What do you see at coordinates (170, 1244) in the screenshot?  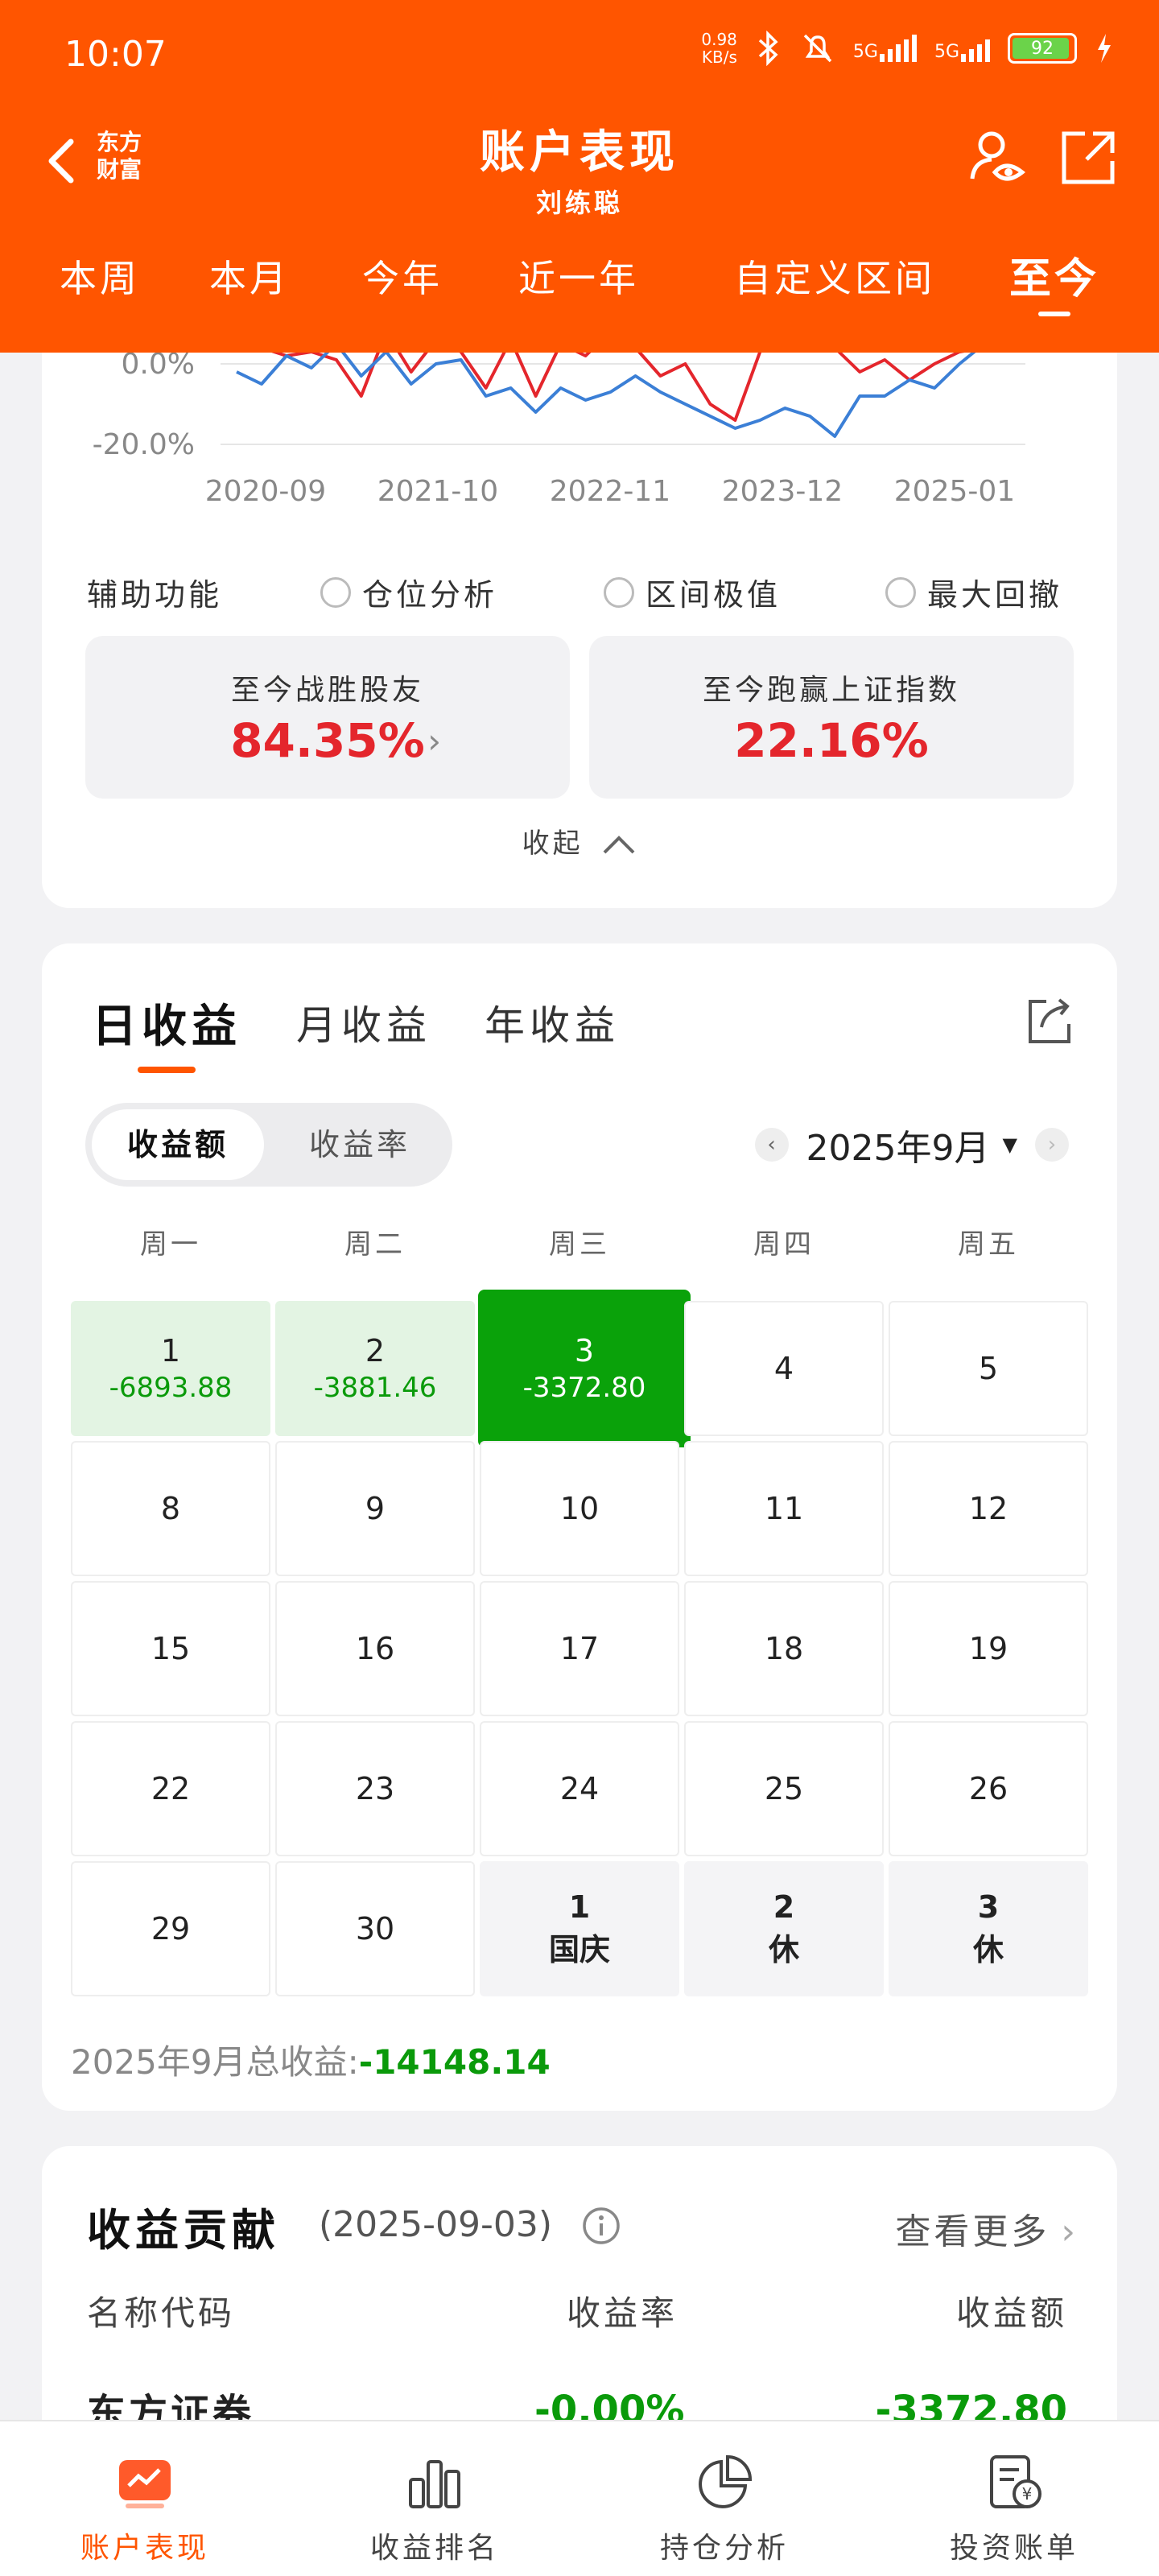 I see `weekday: 周一` at bounding box center [170, 1244].